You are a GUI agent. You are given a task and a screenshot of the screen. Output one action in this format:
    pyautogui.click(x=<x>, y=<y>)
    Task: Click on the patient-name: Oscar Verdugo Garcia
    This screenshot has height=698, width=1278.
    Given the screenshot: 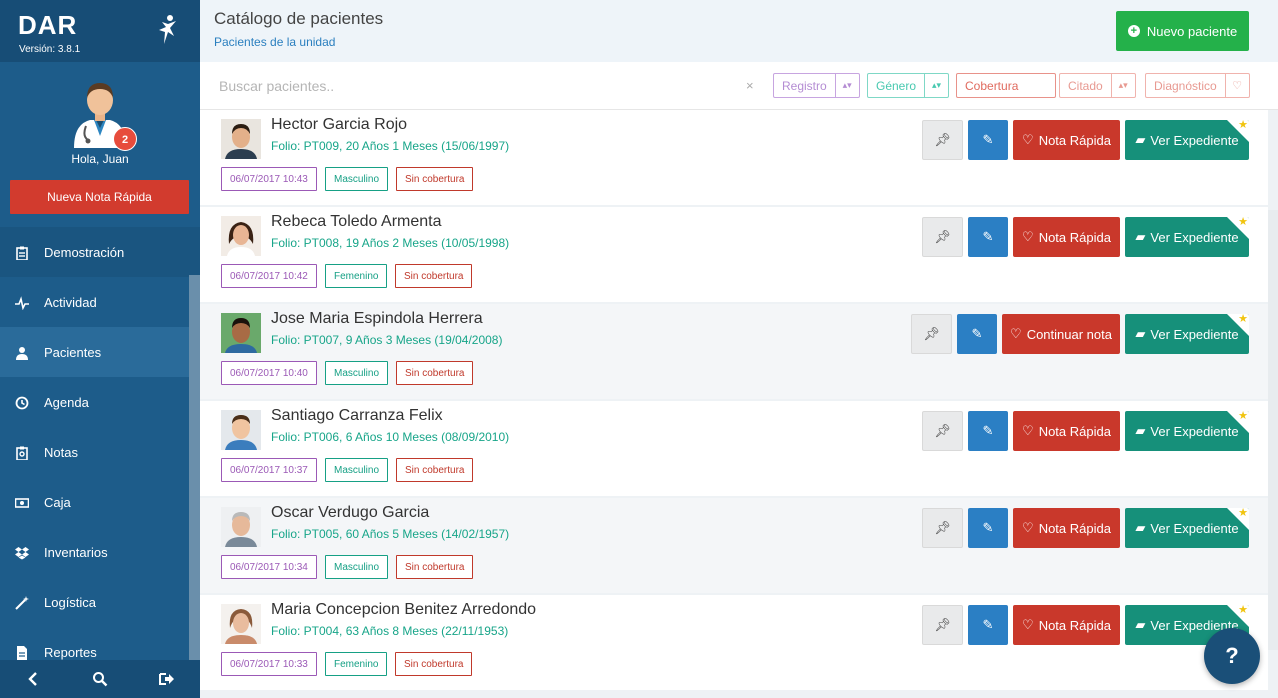 What is the action you would take?
    pyautogui.click(x=350, y=513)
    